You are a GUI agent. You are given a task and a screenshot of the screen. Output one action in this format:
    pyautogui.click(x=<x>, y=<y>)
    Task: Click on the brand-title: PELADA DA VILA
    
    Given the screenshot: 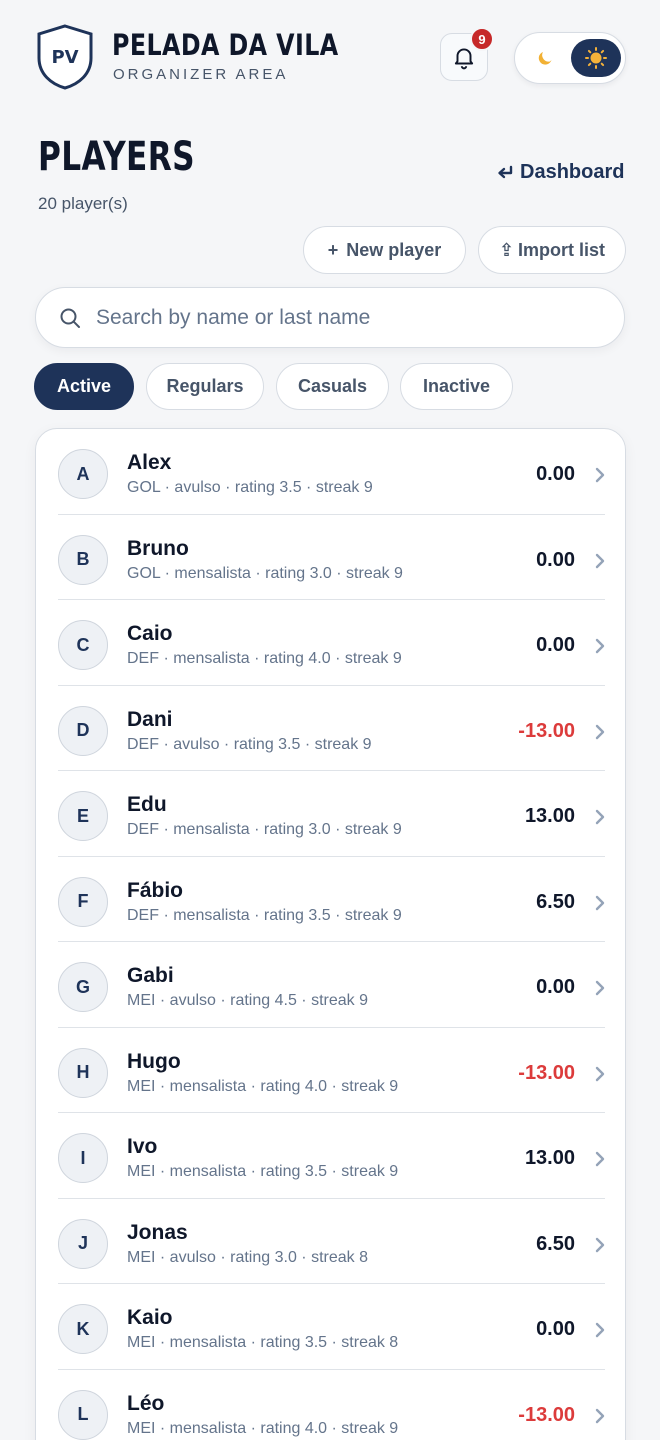 What is the action you would take?
    pyautogui.click(x=225, y=45)
    